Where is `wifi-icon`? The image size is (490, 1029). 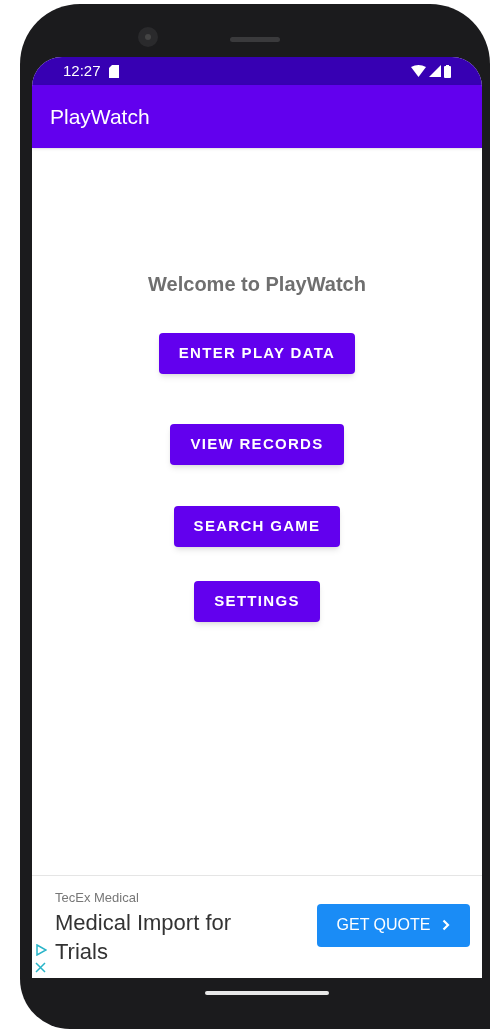
wifi-icon is located at coordinates (418, 71).